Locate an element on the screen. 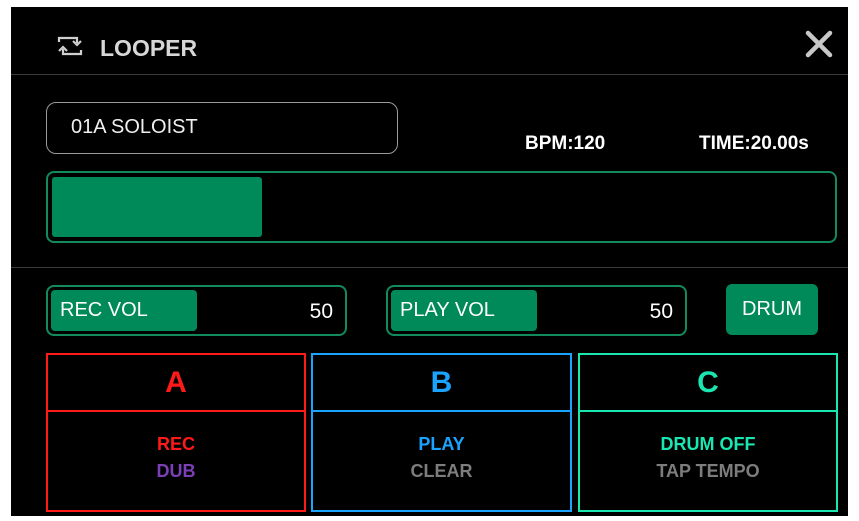 This screenshot has height=521, width=859. track-letter: A is located at coordinates (176, 383).